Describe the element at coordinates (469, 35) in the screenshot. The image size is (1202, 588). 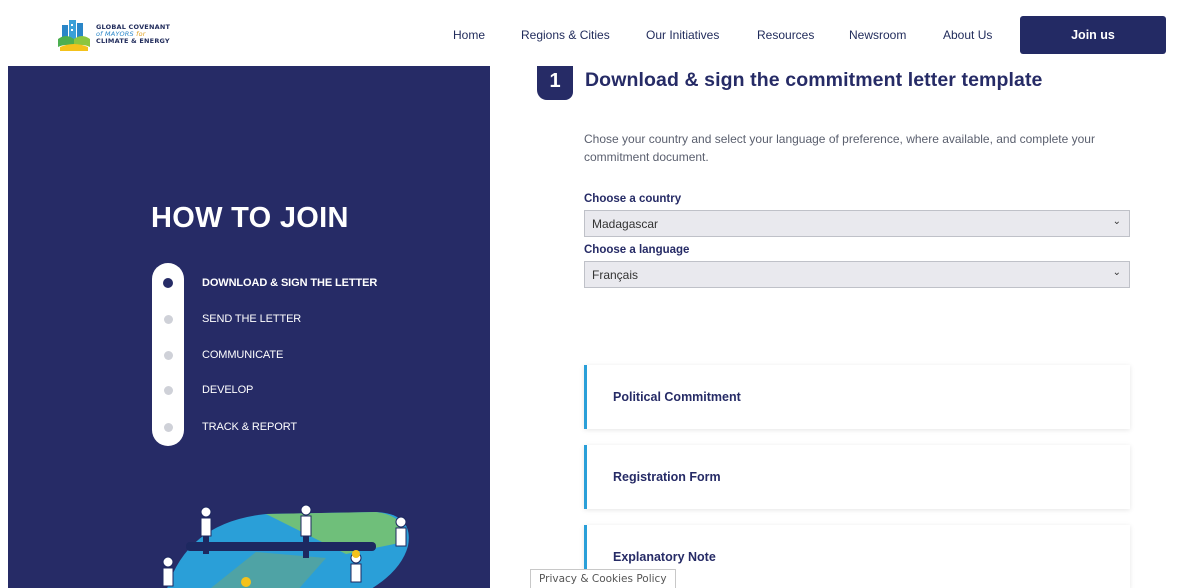
I see `nav-home: Home` at that location.